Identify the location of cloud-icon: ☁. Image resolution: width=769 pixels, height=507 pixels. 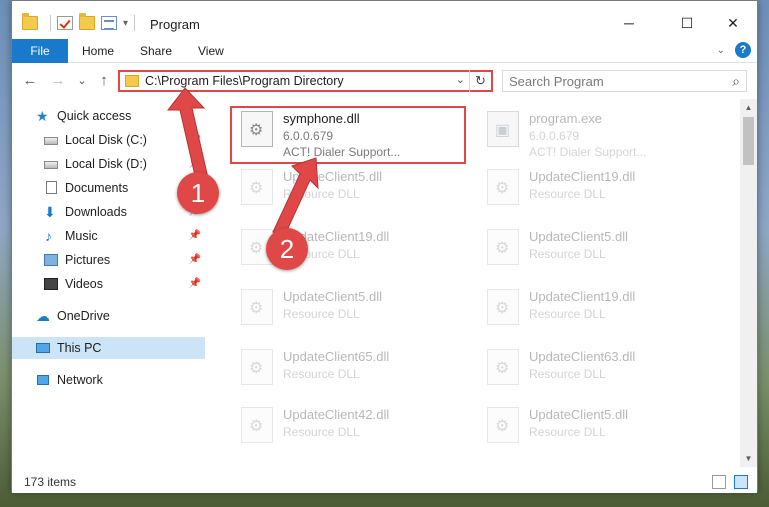
(43, 316).